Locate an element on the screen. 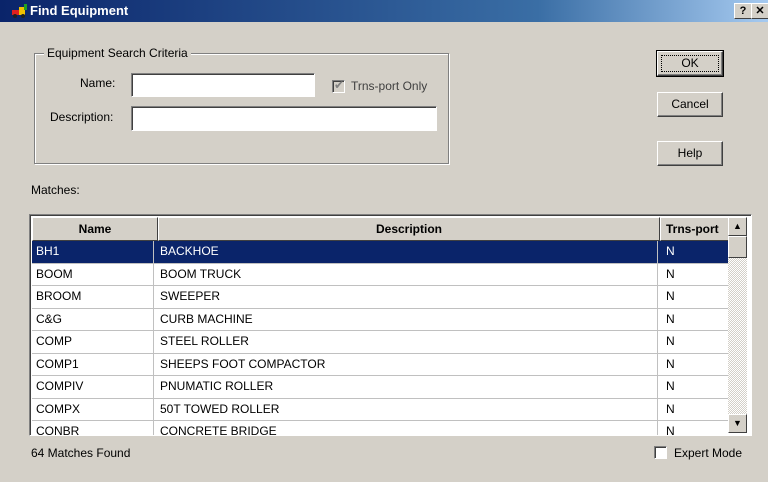 The width and height of the screenshot is (768, 482). question-icon: ? is located at coordinates (743, 11).